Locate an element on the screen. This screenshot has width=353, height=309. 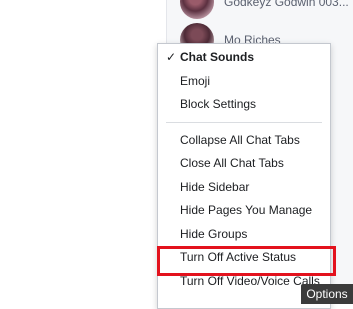
menu-item-label: Turn Off Active Status is located at coordinates (238, 257).